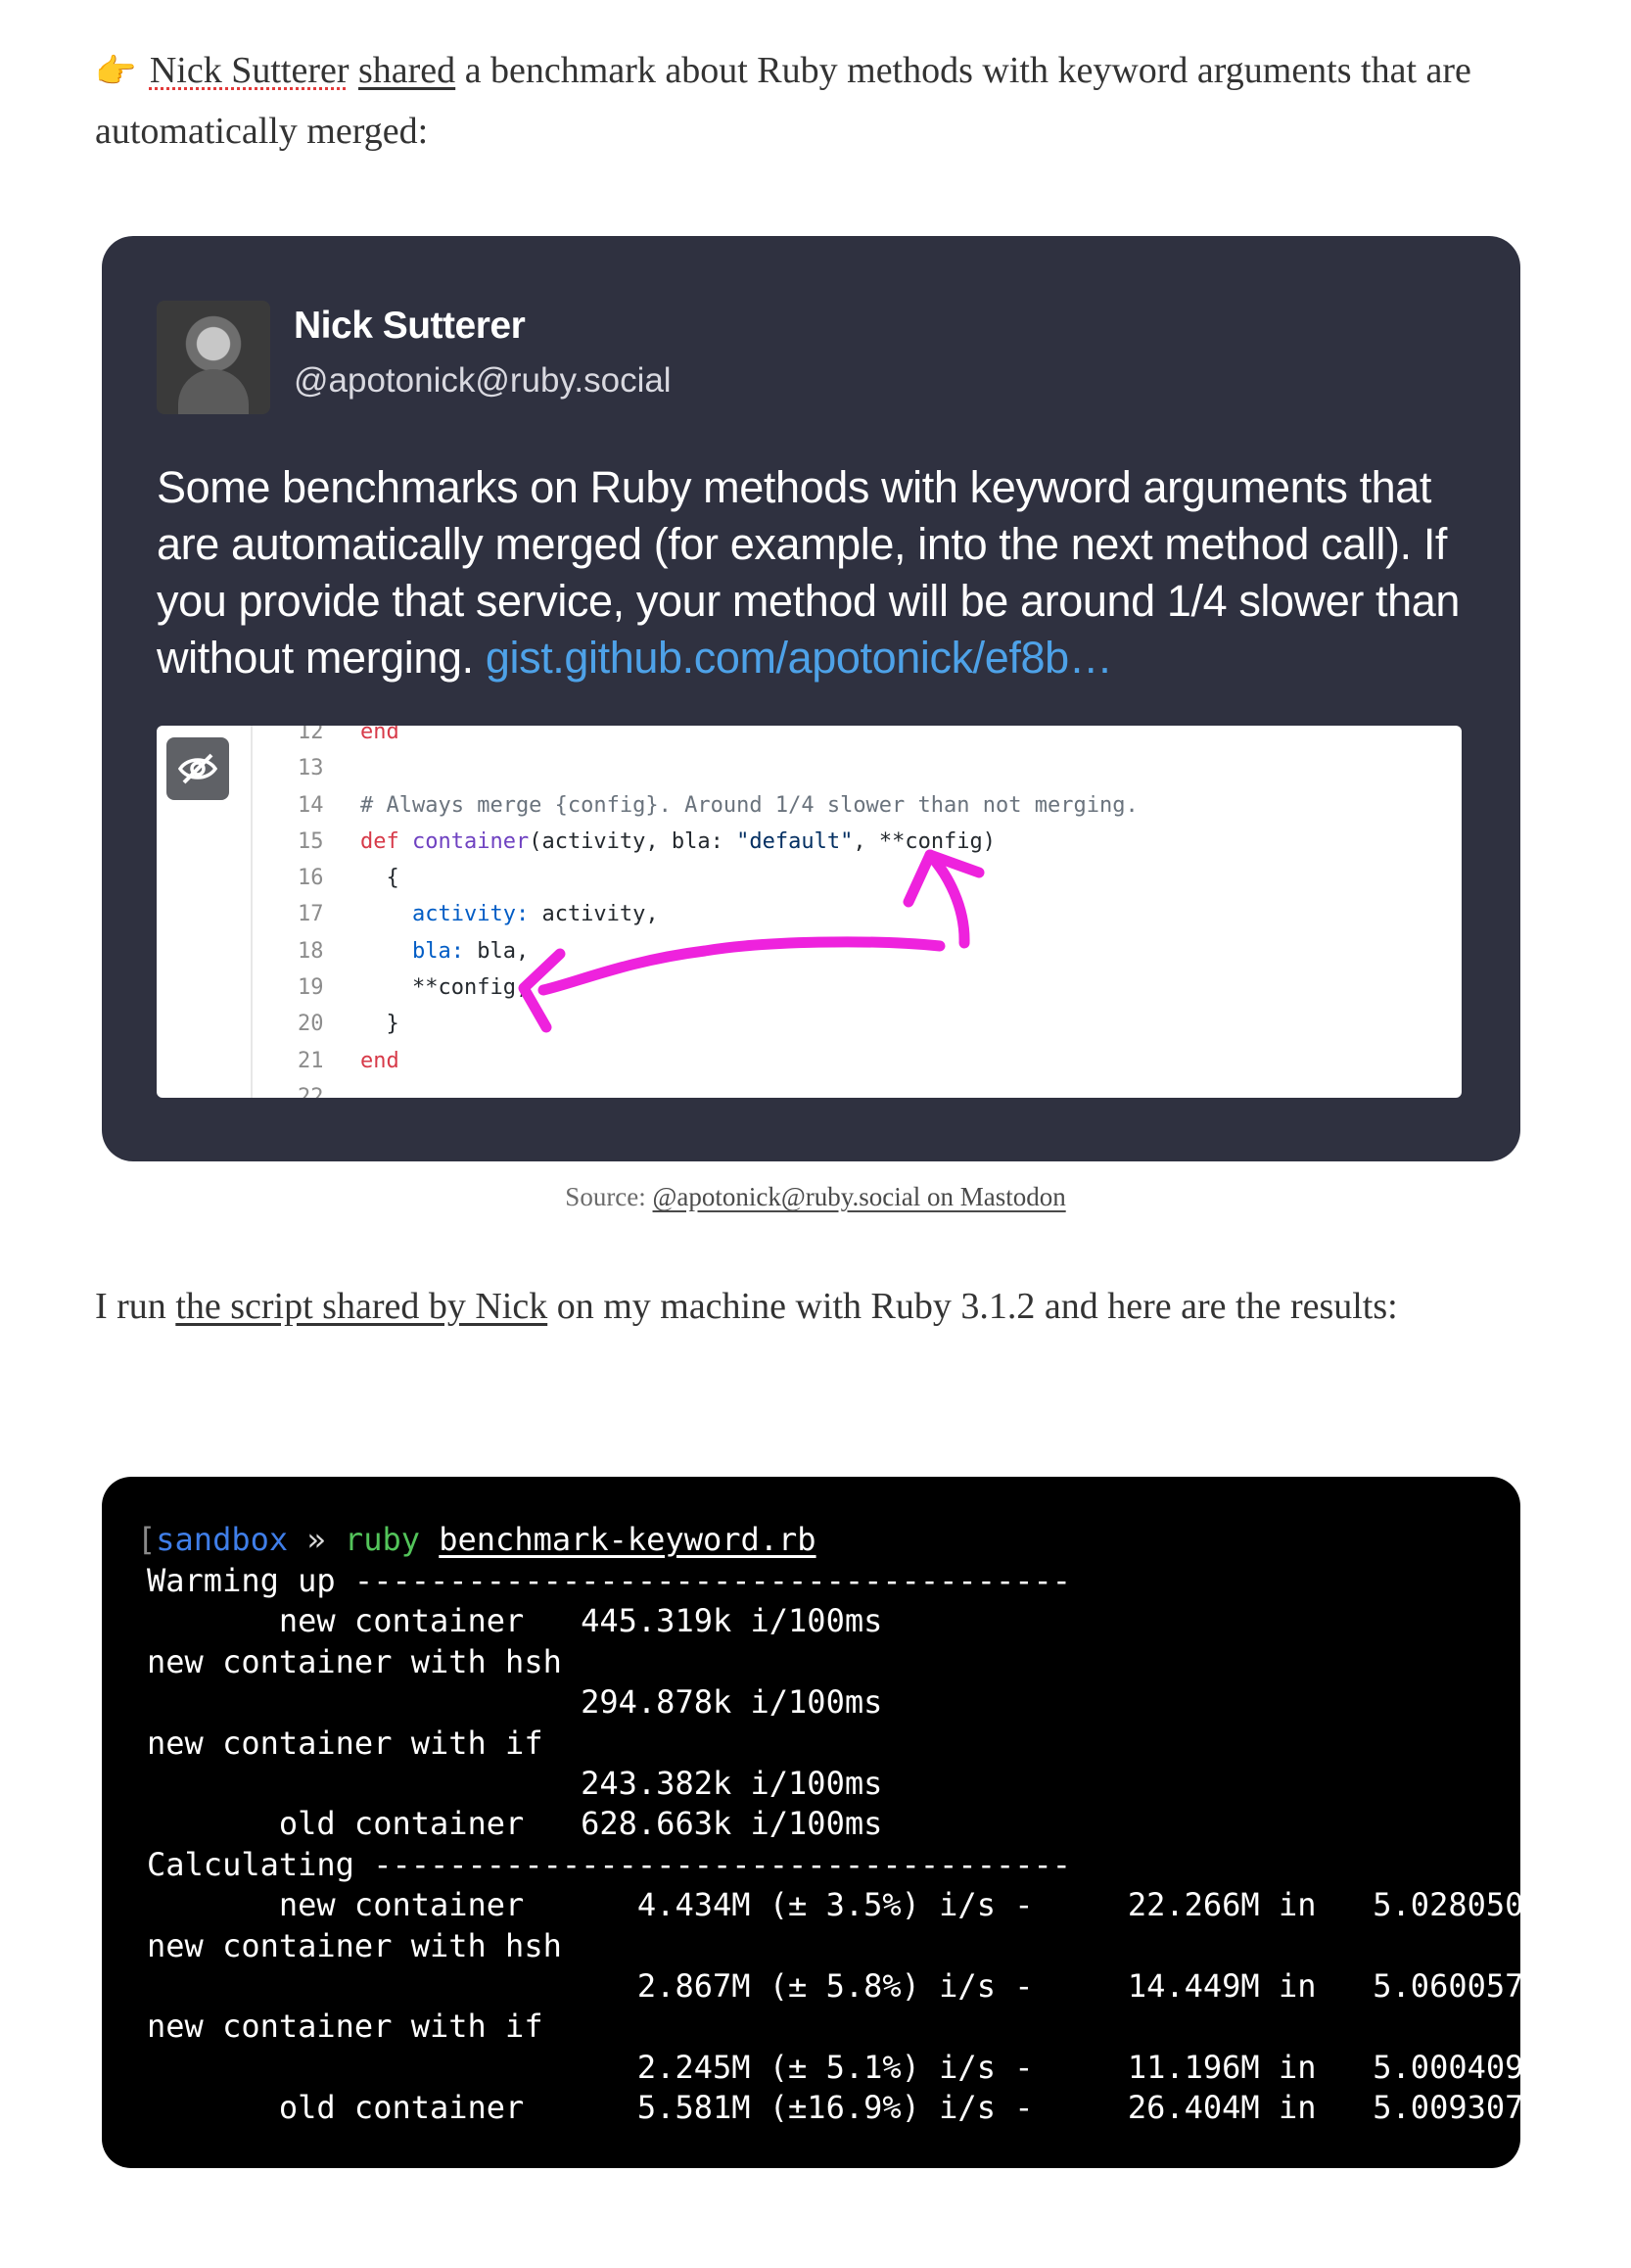 This screenshot has width=1631, height=2268. I want to click on arrow-to-config-param, so click(741, 966).